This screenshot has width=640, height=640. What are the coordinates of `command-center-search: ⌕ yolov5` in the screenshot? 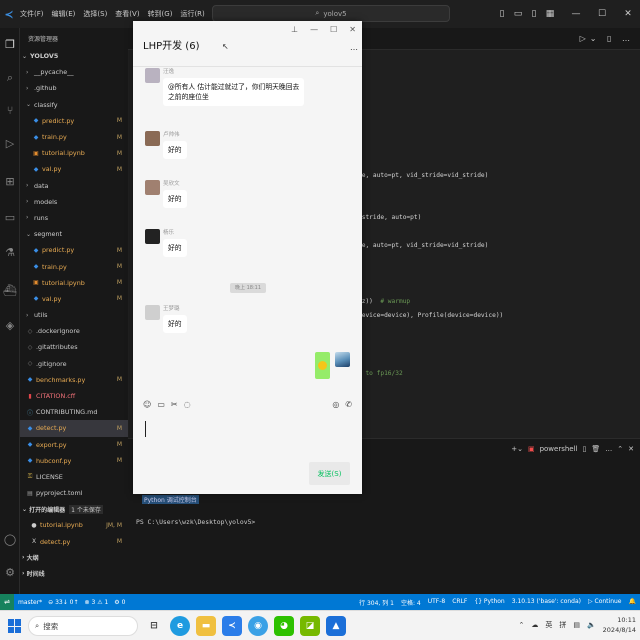 It's located at (331, 13).